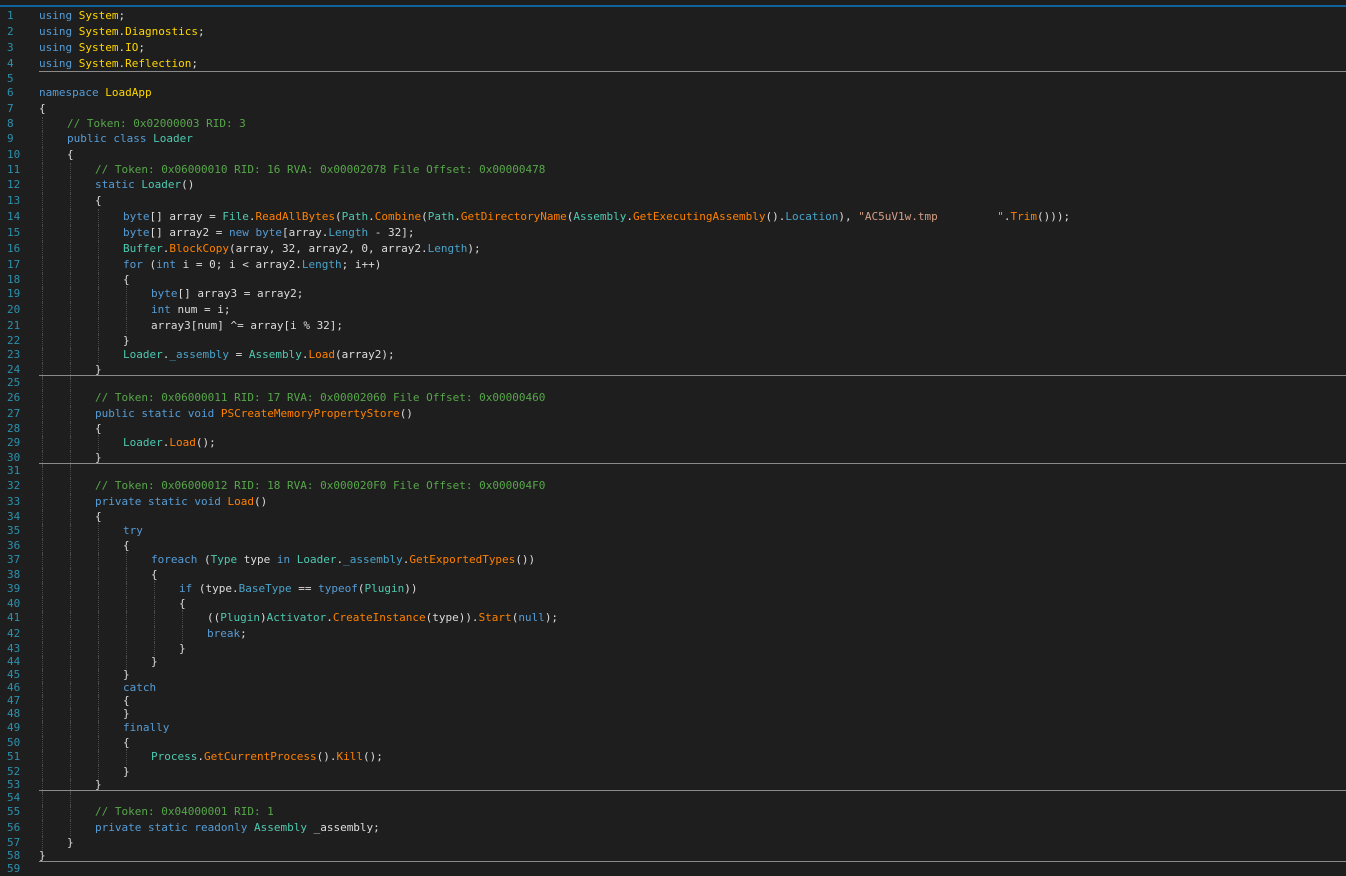 The height and width of the screenshot is (876, 1346). What do you see at coordinates (673, 676) in the screenshot?
I see `code-line: 45}` at bounding box center [673, 676].